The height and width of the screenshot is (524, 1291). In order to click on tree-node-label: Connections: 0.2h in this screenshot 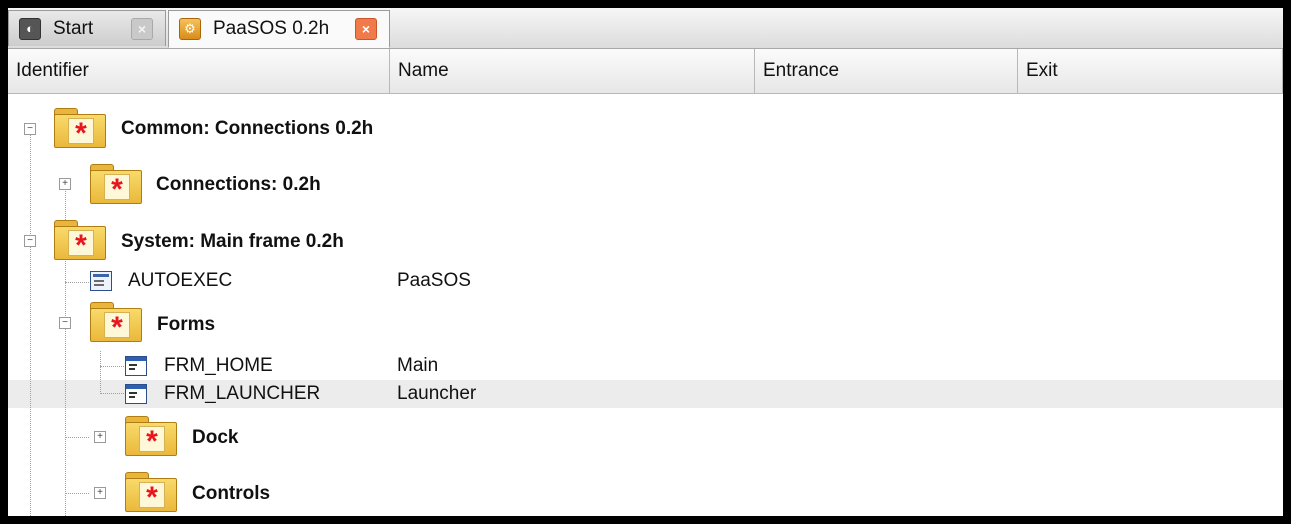, I will do `click(238, 184)`.